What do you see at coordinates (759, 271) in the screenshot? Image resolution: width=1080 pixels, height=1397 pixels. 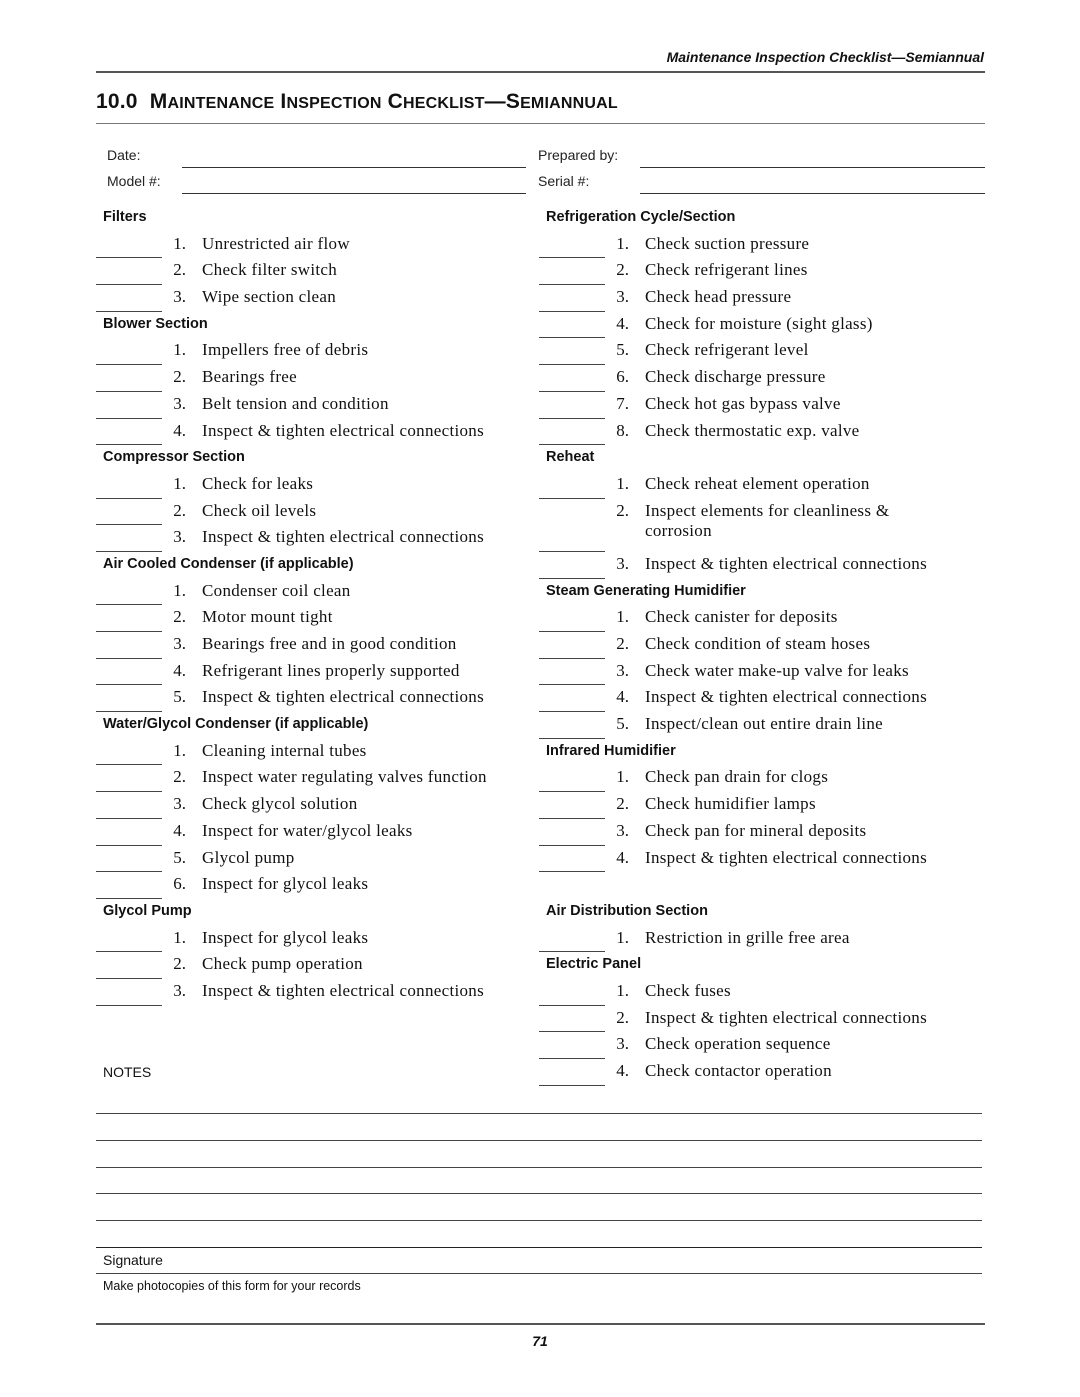 I see `checklist-item: 2. Check refrigerant lines` at bounding box center [759, 271].